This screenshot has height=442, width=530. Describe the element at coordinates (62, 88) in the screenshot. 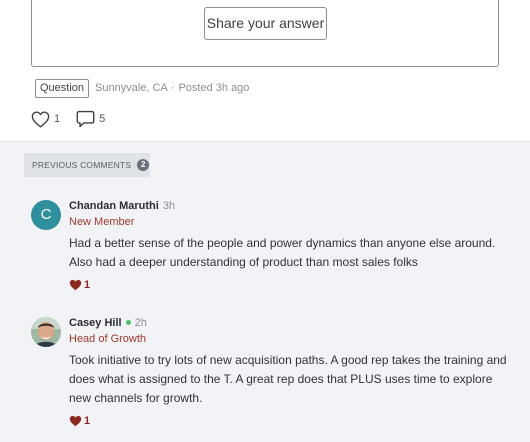

I see `question-tag: Question` at that location.